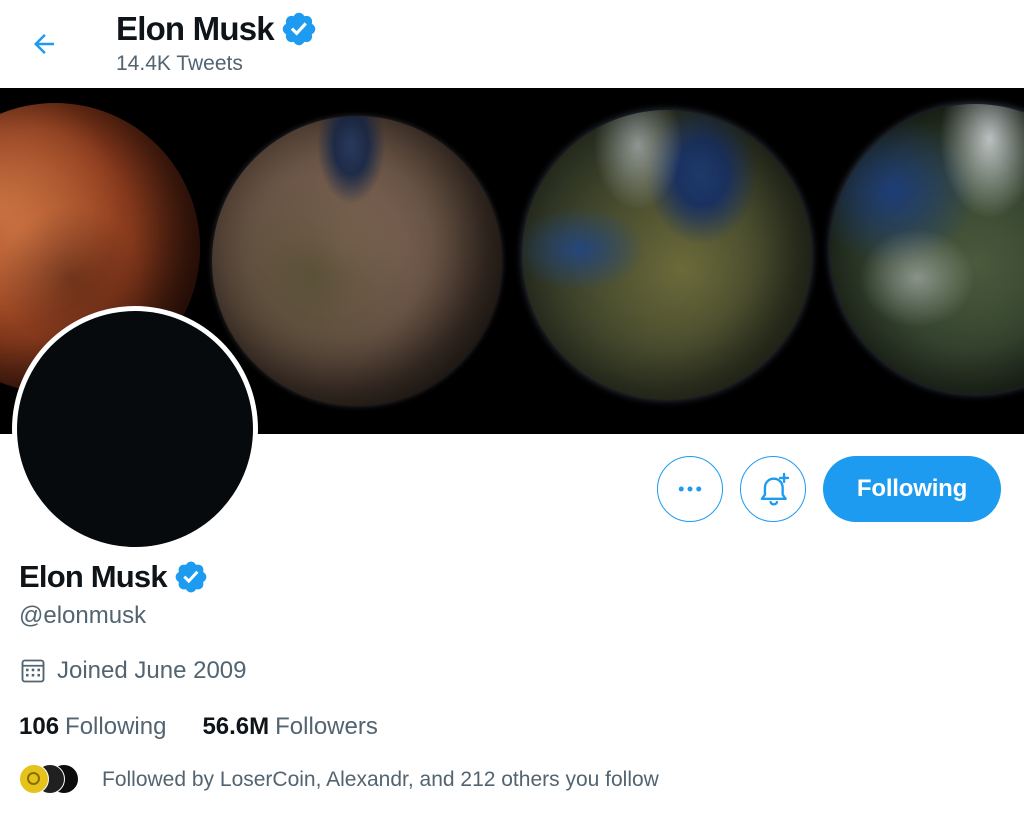 This screenshot has height=837, width=1024. What do you see at coordinates (83, 615) in the screenshot?
I see `profile-handle: @elonmusk` at bounding box center [83, 615].